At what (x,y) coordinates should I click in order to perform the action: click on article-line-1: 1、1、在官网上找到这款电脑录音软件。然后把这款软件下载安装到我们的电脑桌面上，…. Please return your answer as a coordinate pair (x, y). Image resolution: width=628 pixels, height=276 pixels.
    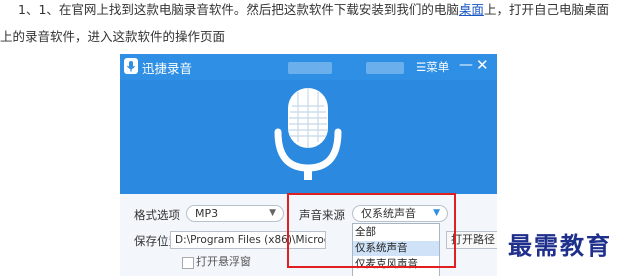
    Looking at the image, I should click on (313, 11).